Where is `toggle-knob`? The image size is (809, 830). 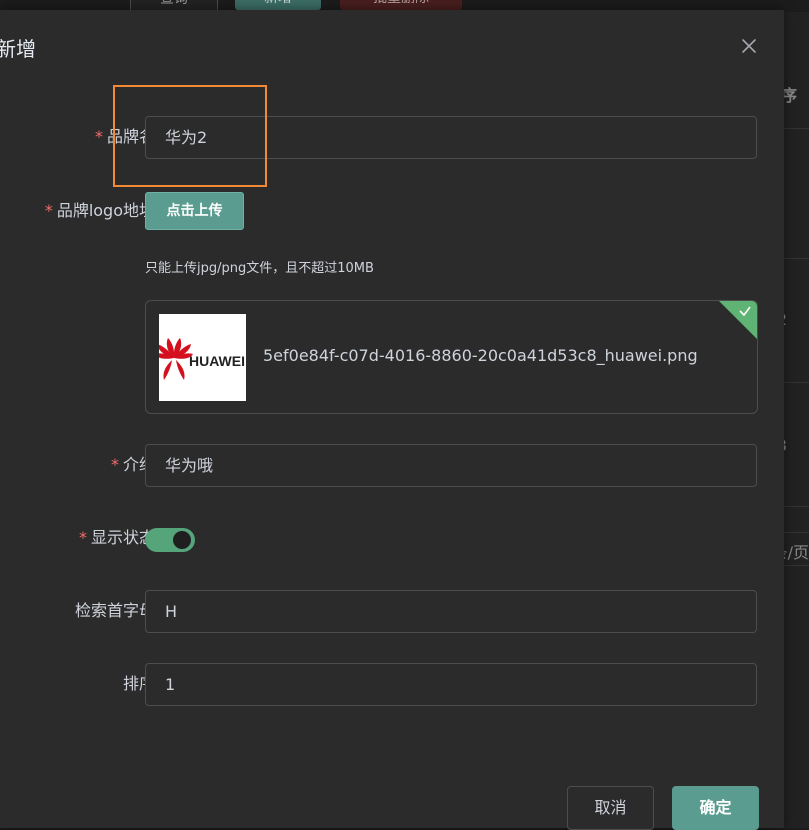
toggle-knob is located at coordinates (182, 540).